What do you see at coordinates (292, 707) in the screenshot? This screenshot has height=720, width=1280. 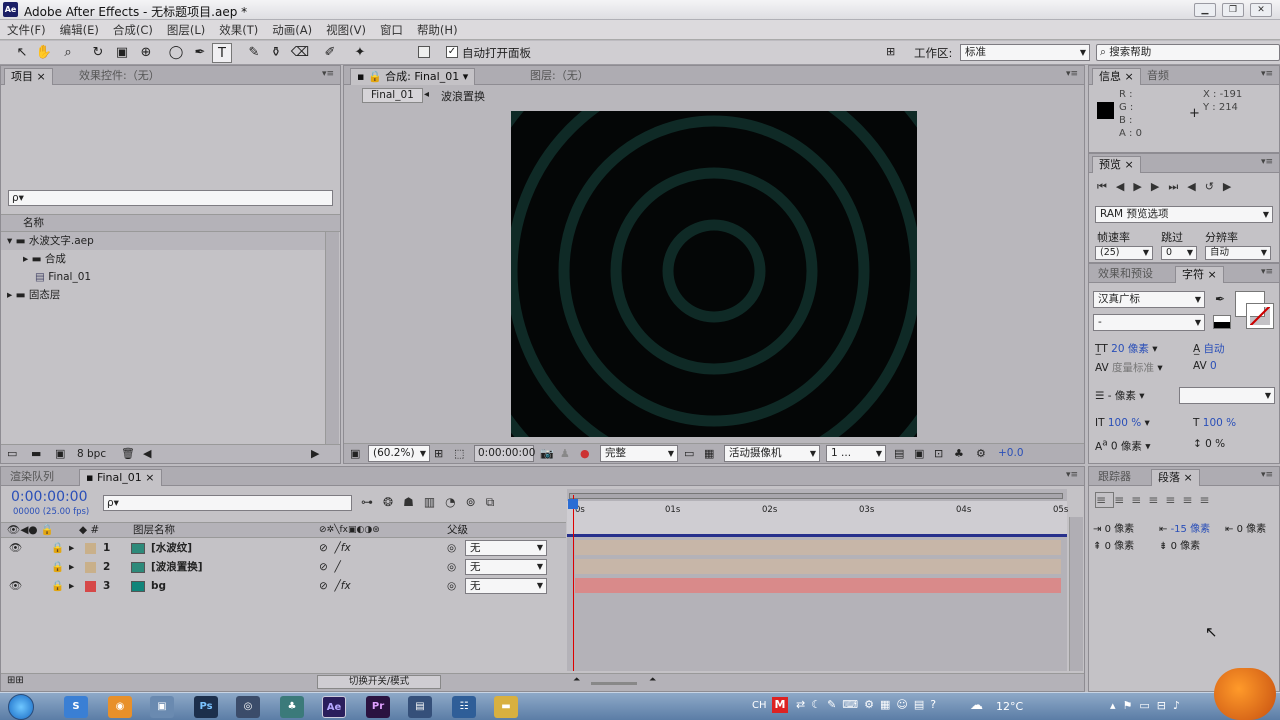 I see `app-icon: ♣` at bounding box center [292, 707].